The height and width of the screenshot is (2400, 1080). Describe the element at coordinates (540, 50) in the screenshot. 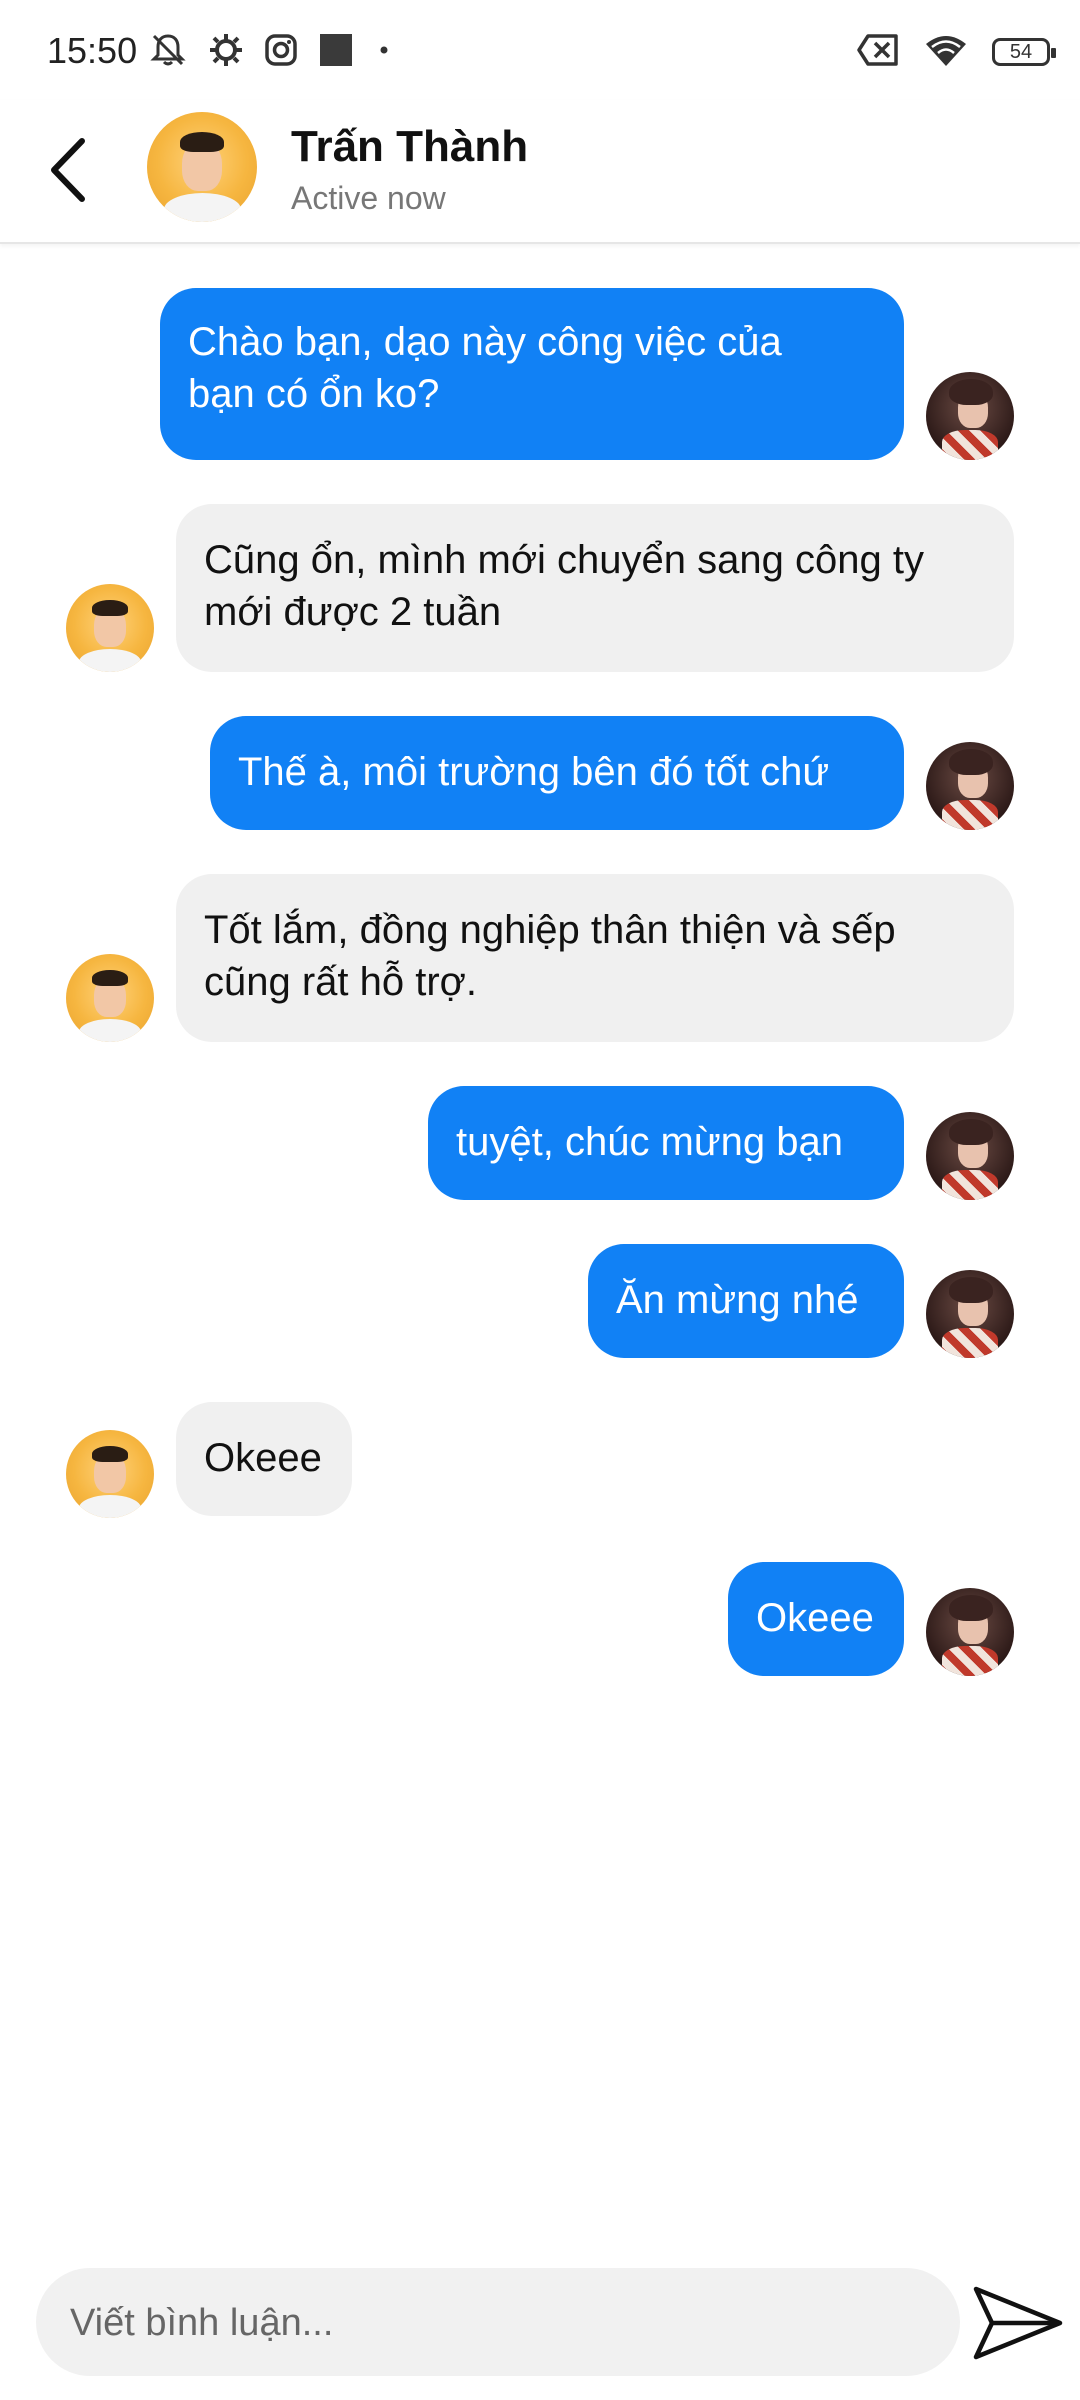

I see `status-bar: 15:50 54` at that location.